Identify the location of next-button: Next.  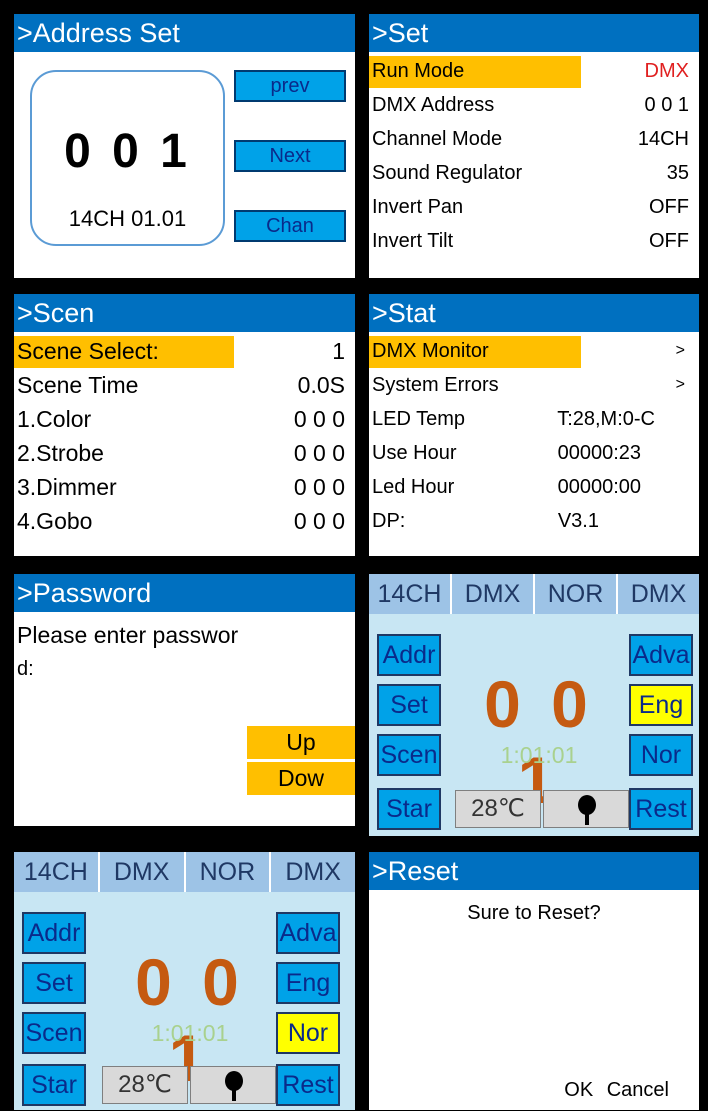
(290, 156).